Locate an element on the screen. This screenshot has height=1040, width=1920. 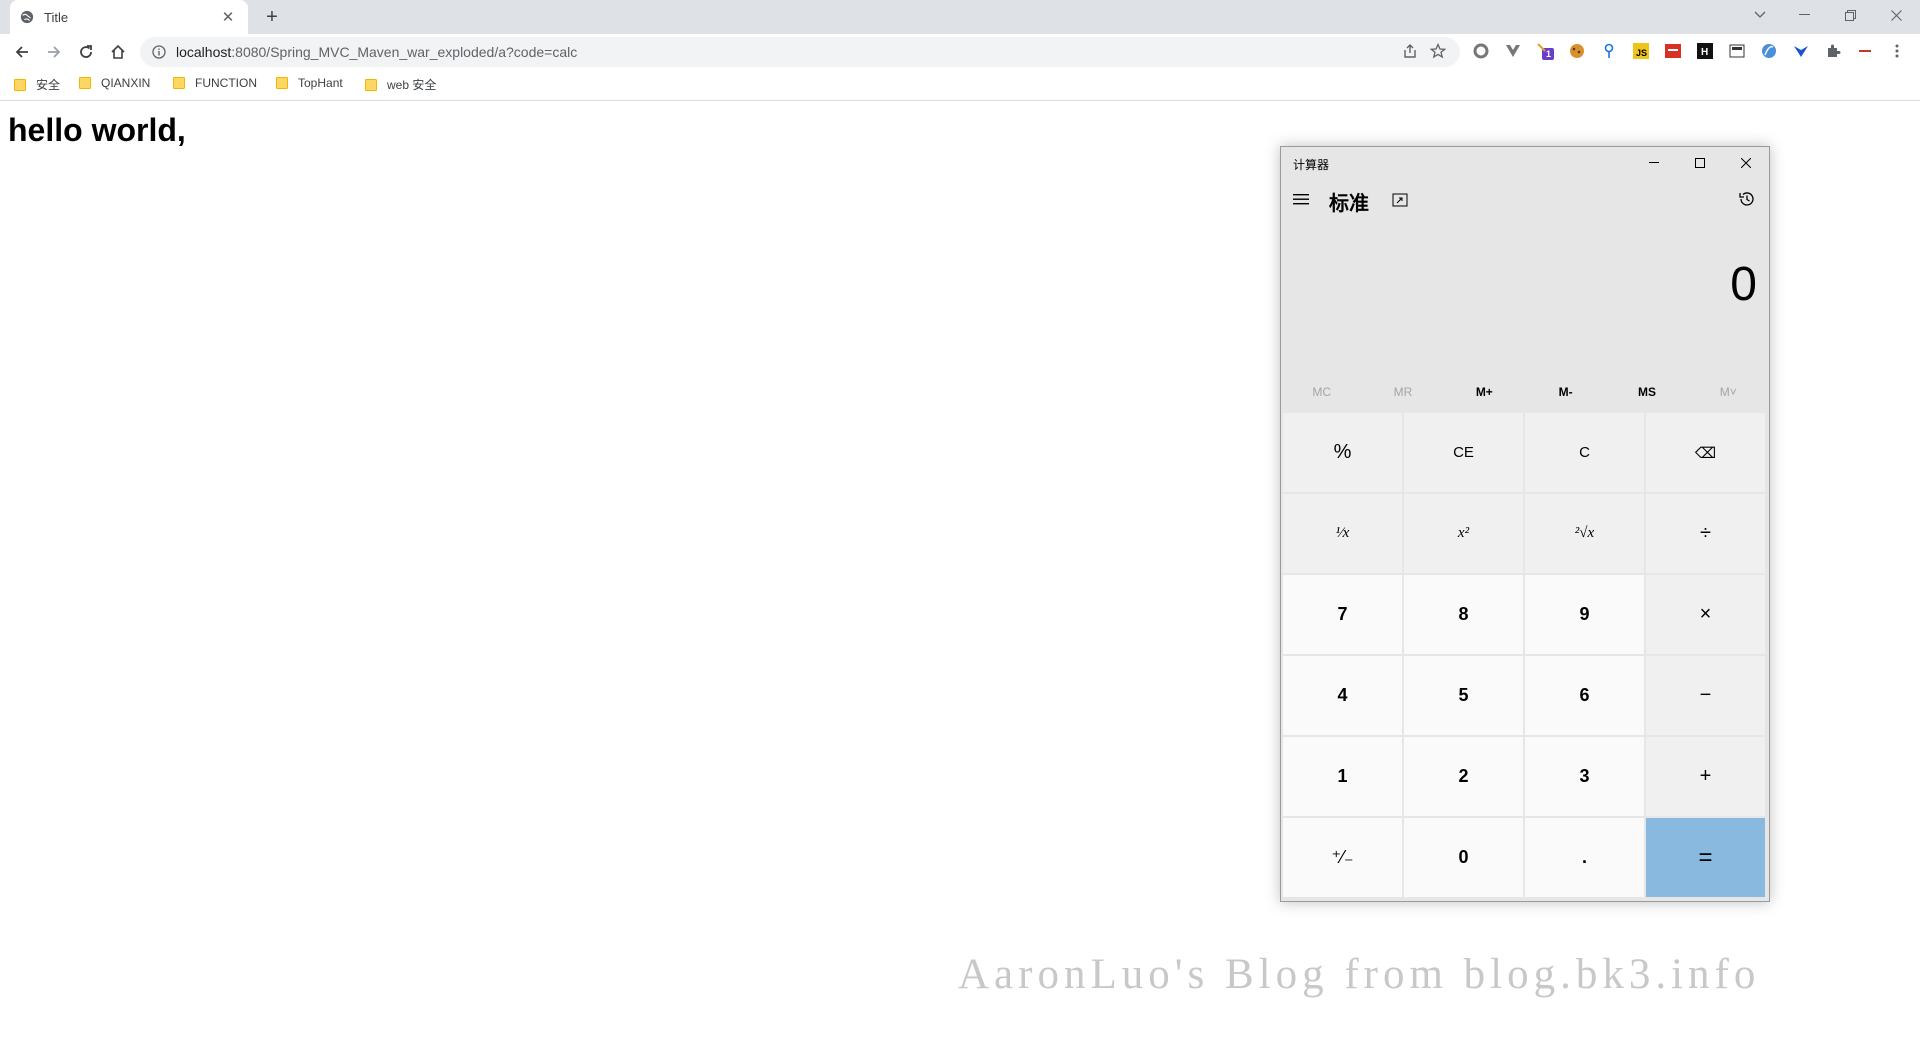
extension-js-icon: JS is located at coordinates (1641, 51).